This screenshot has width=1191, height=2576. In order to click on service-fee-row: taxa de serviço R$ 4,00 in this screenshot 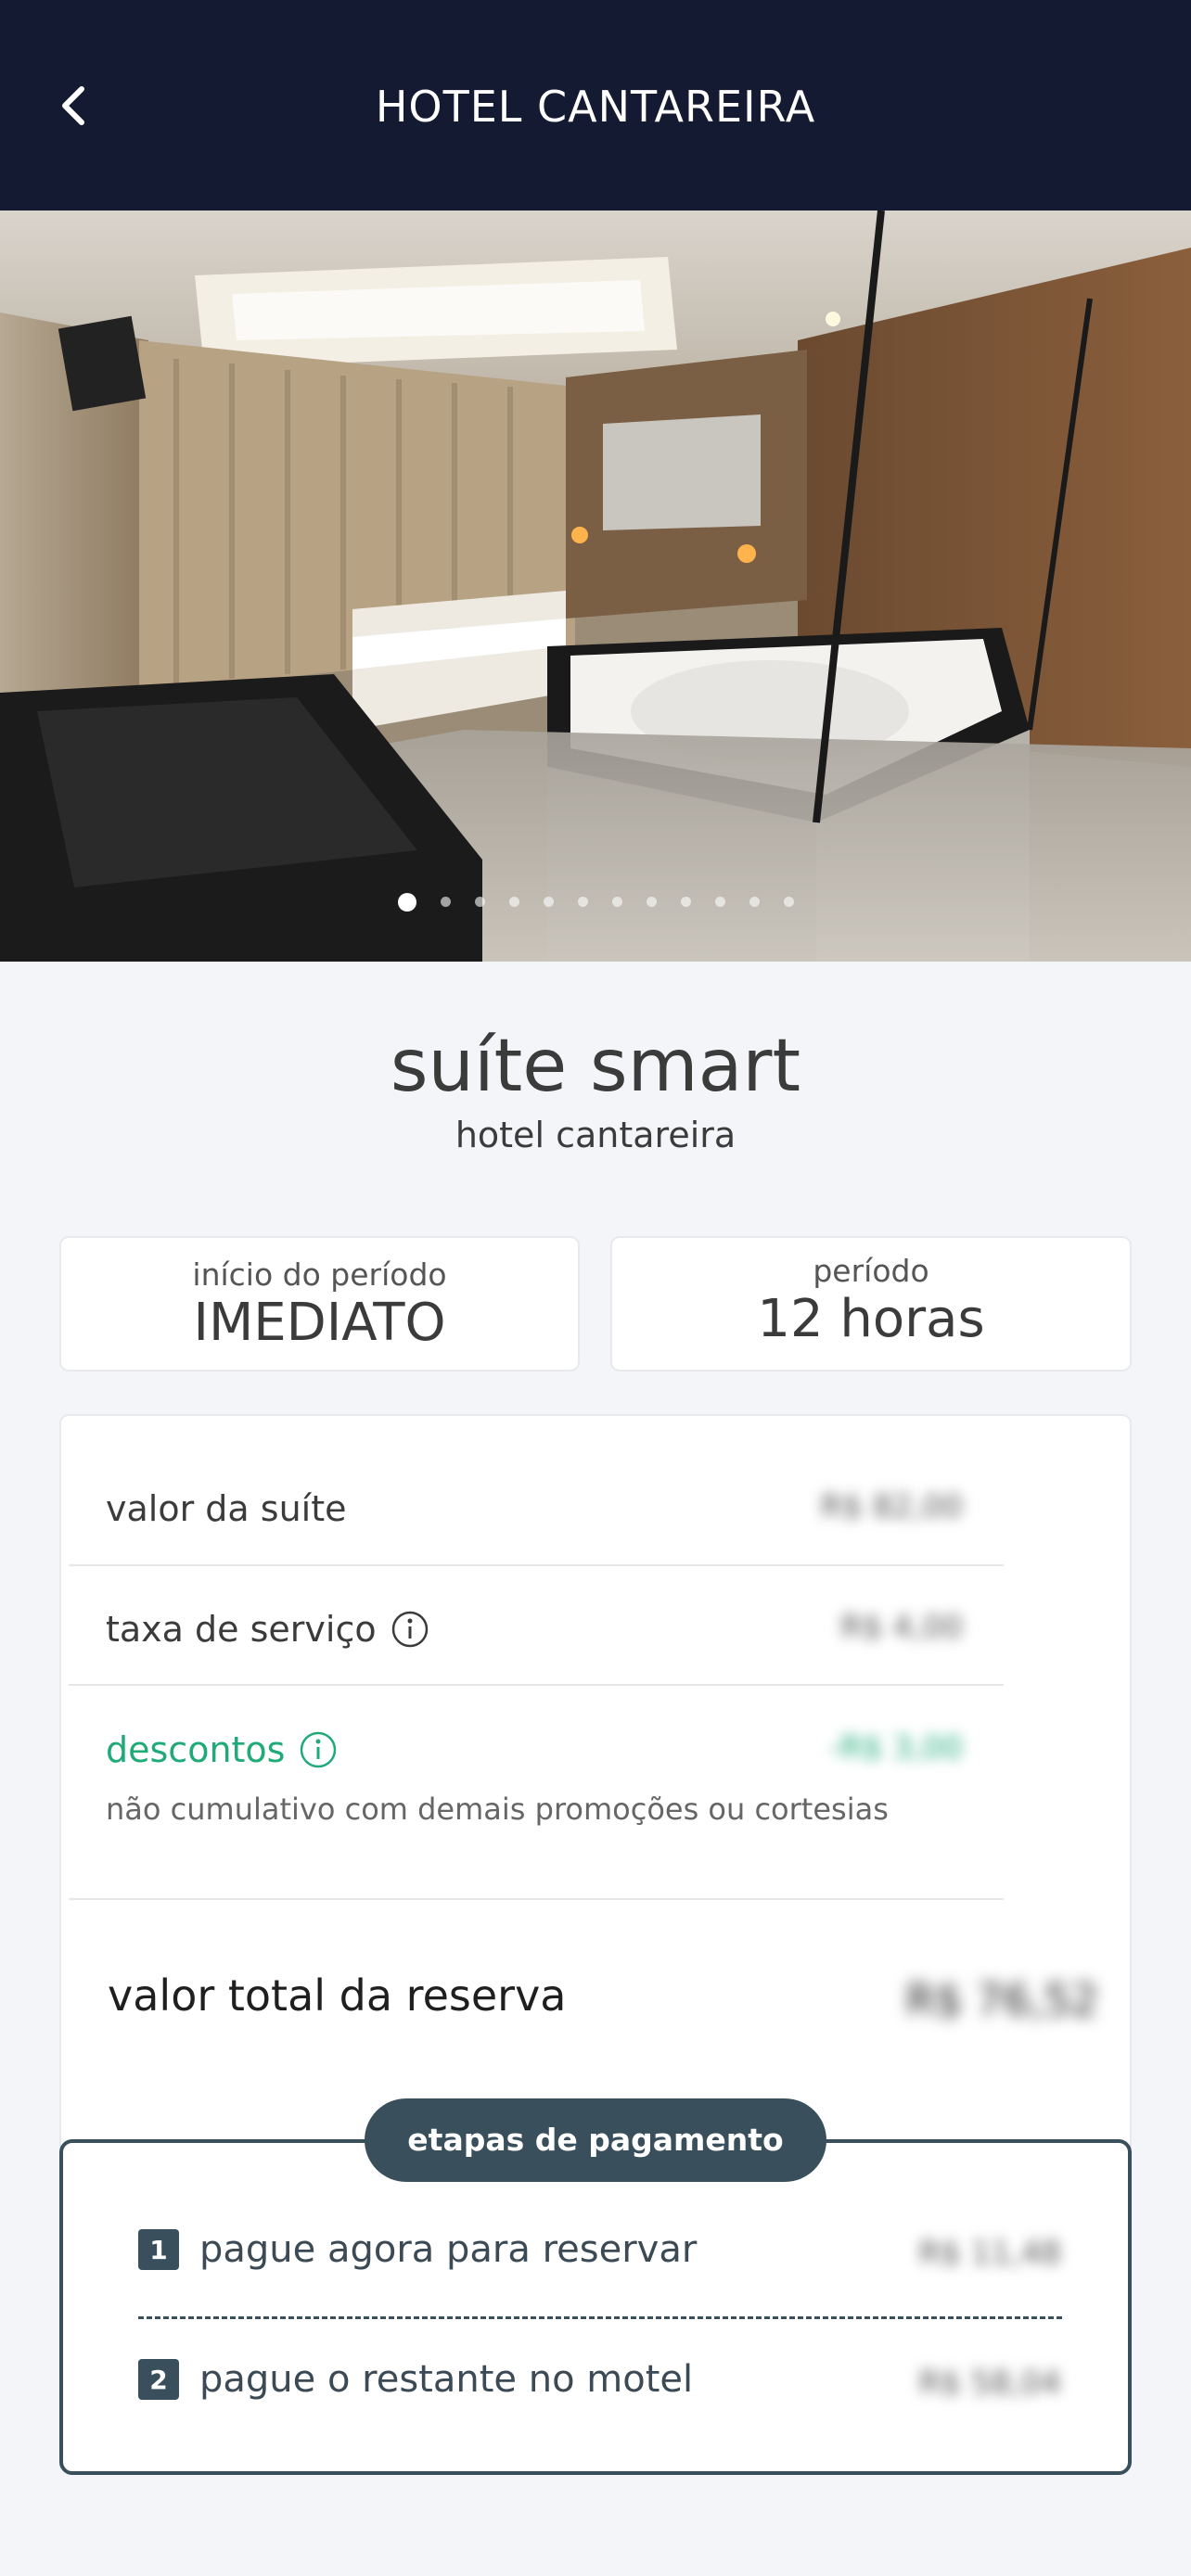, I will do `click(536, 1632)`.